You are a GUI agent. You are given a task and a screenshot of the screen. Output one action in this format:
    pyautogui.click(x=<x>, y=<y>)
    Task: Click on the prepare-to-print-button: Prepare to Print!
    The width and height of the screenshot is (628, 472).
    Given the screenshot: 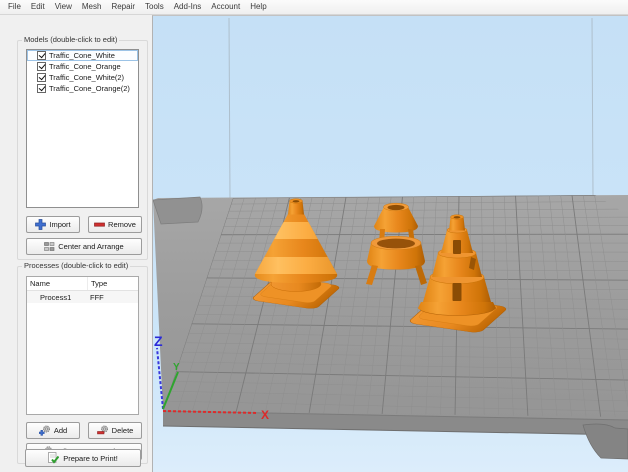 What is the action you would take?
    pyautogui.click(x=83, y=458)
    